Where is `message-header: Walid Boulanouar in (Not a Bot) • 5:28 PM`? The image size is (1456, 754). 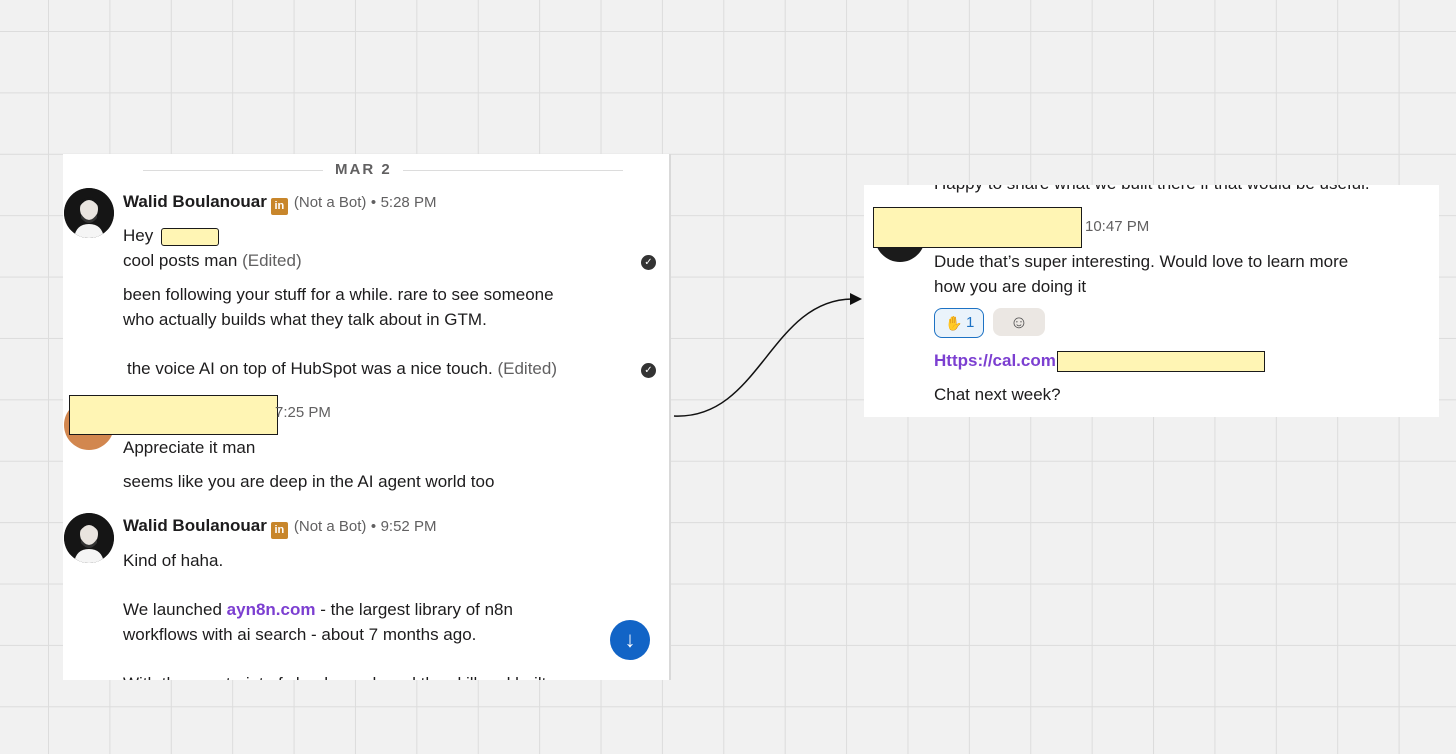
message-header: Walid Boulanouar in (Not a Bot) • 5:28 PM is located at coordinates (279, 203).